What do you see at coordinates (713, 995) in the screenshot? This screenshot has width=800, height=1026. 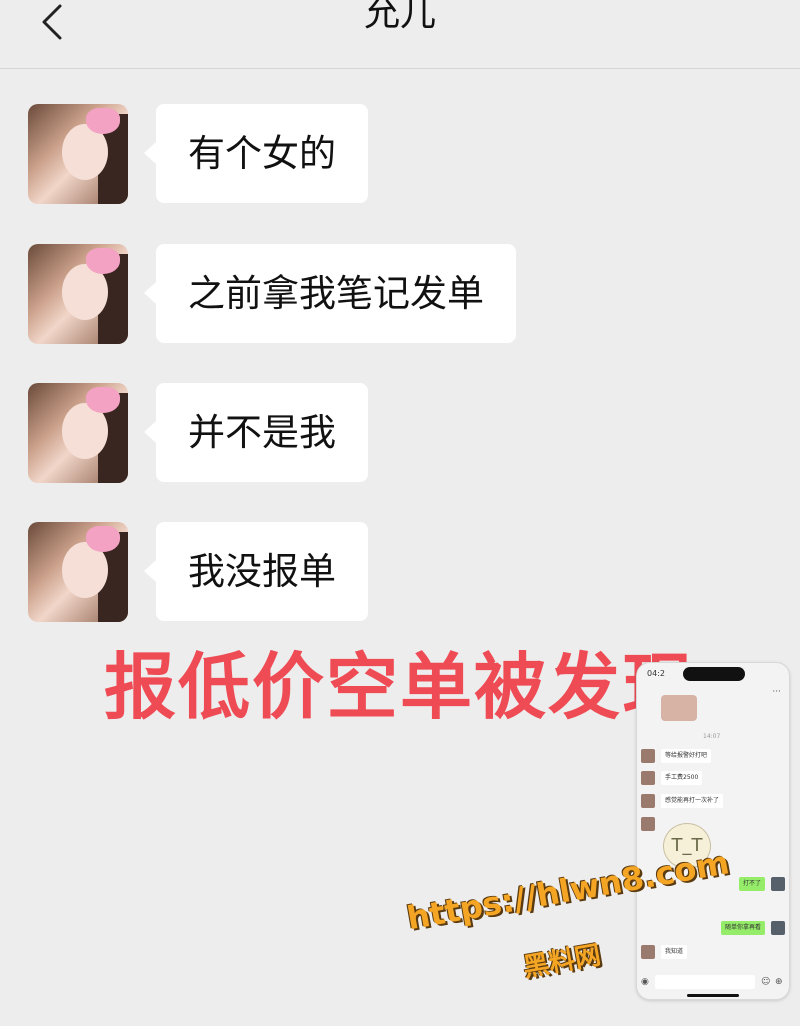 I see `home-indicator` at bounding box center [713, 995].